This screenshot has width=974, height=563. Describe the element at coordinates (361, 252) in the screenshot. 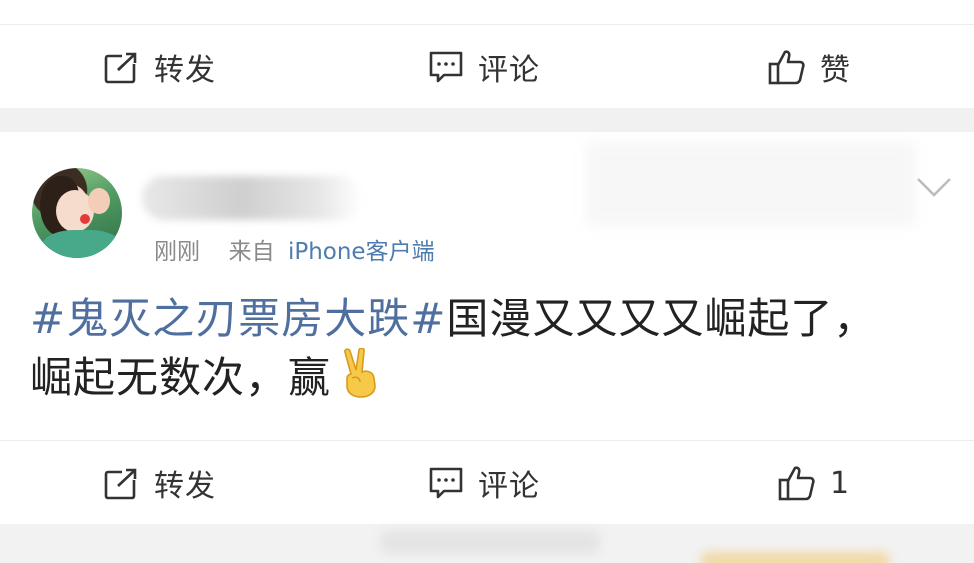

I see `post-source-client: iPhone客户端` at that location.